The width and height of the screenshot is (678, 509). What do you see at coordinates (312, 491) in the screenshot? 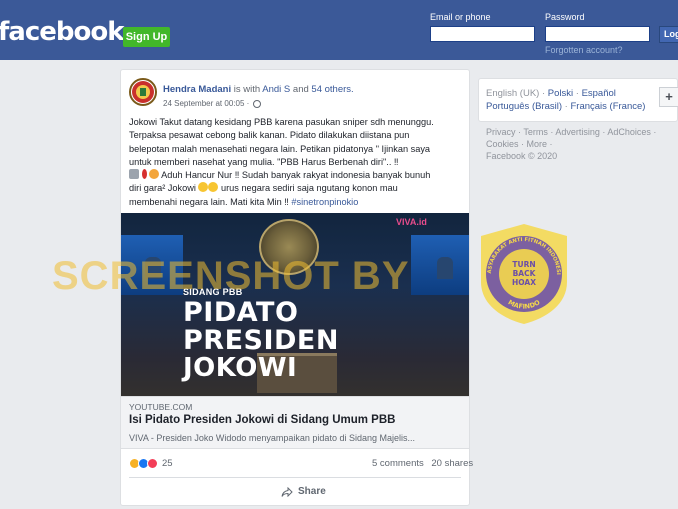
I see `share-label: Share` at bounding box center [312, 491].